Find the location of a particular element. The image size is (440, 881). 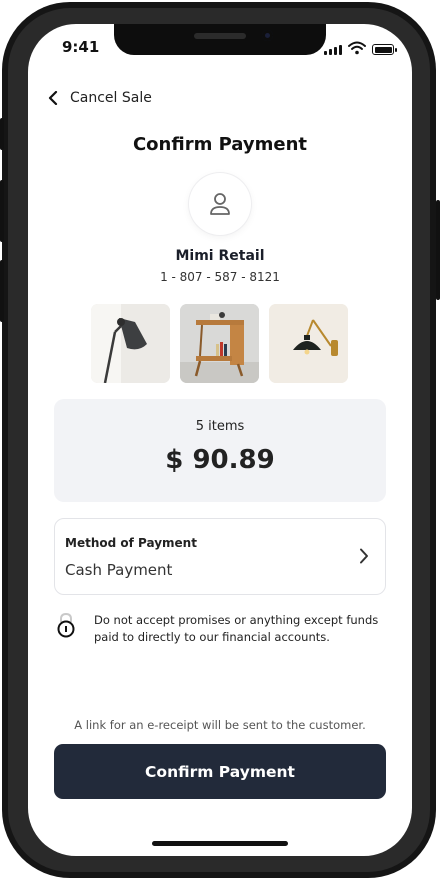

chevron-left-icon is located at coordinates (53, 98).